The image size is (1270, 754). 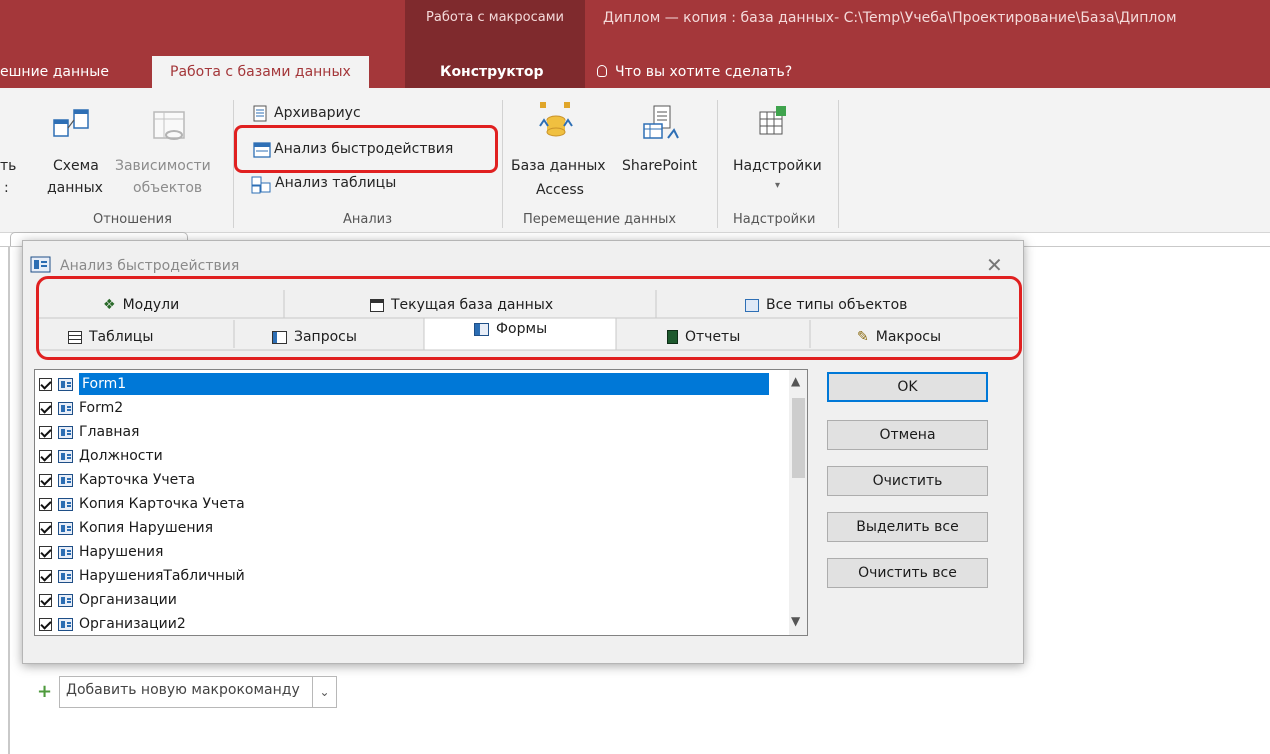 I want to click on group-label-add-ins: Надстройки, so click(x=774, y=219).